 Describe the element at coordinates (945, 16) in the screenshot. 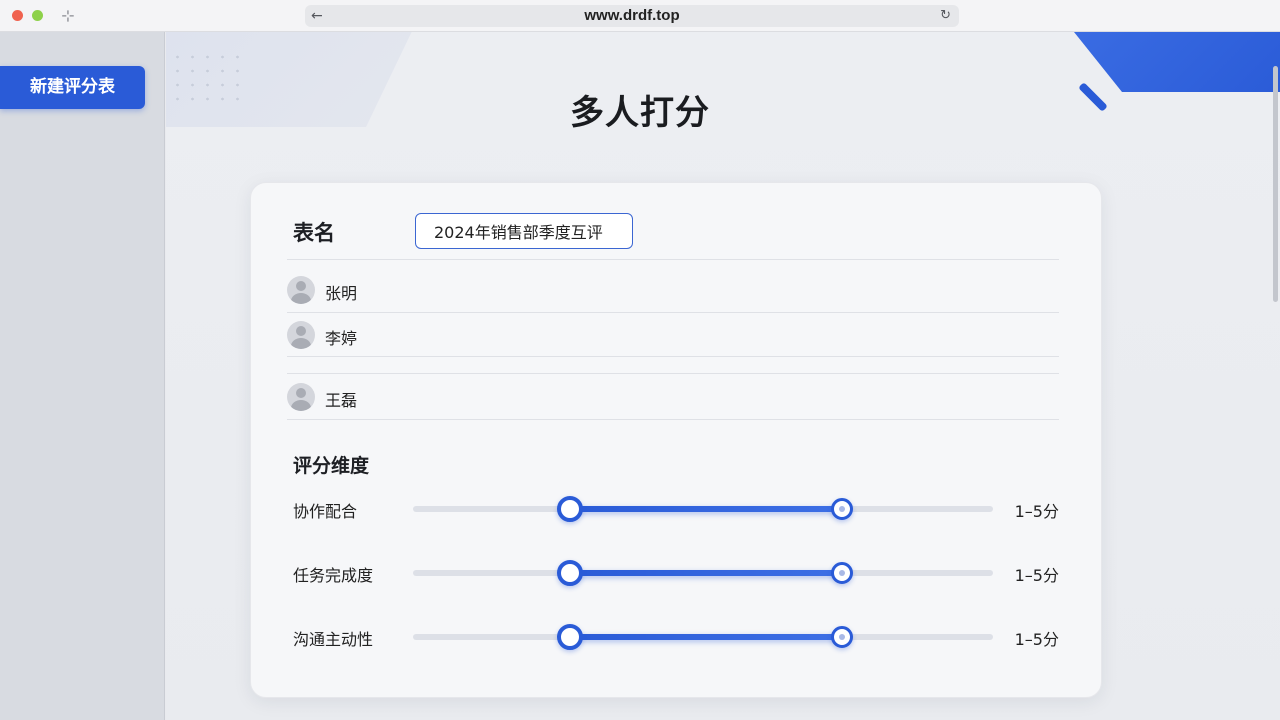

I see `reload-icon: ↻` at that location.